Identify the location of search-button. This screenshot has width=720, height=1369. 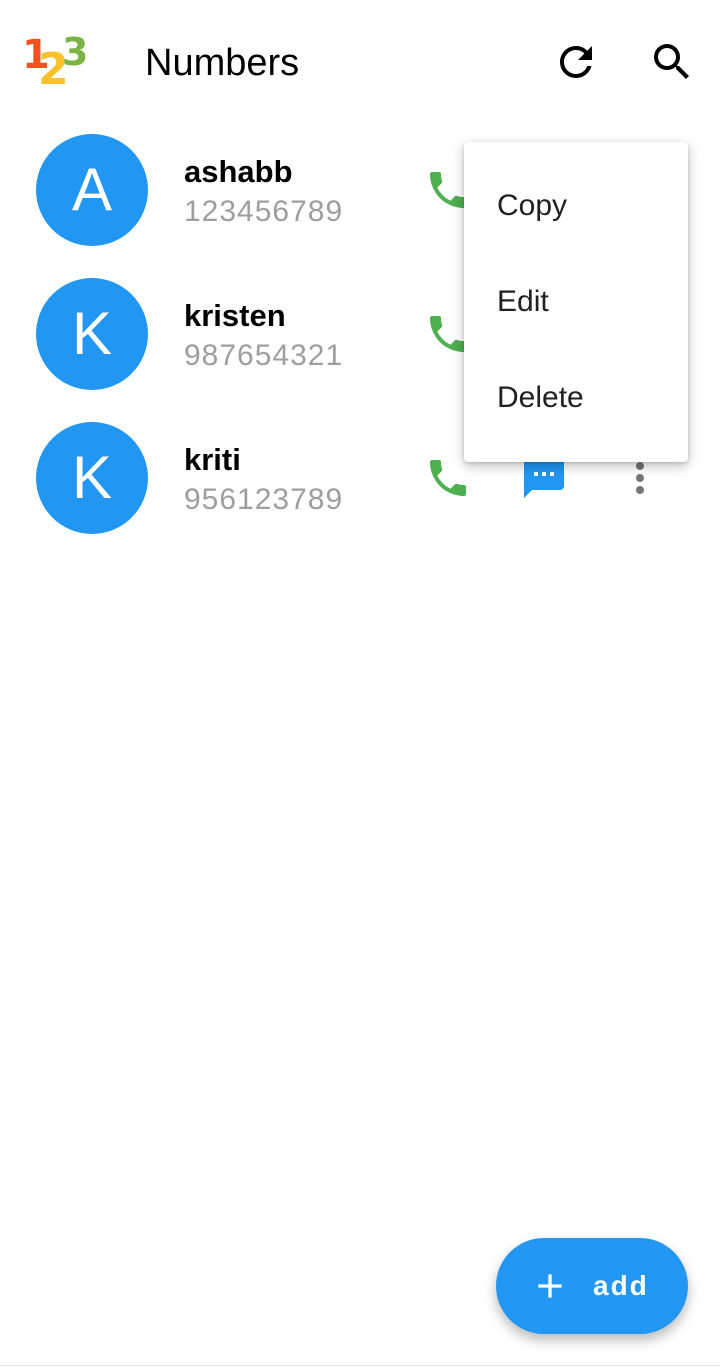
(672, 62).